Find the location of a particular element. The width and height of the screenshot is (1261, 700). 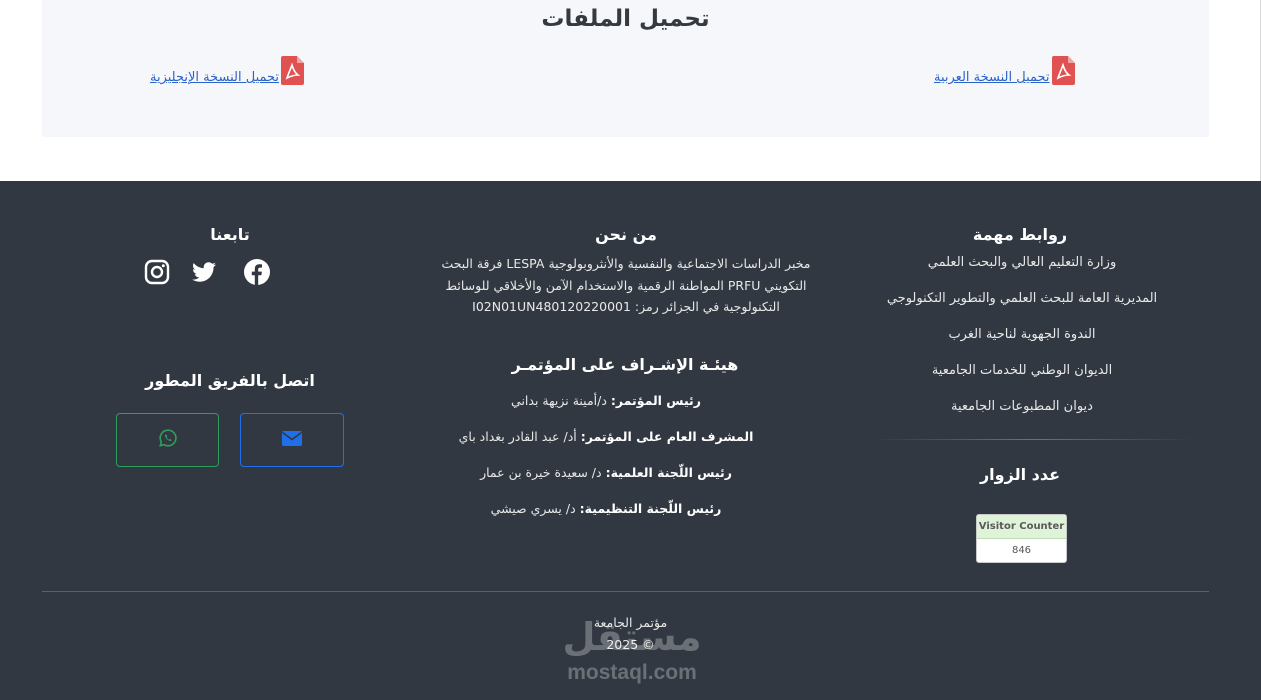

link-university-publications: ديوان المطبوعات الجامعية is located at coordinates (1022, 415).